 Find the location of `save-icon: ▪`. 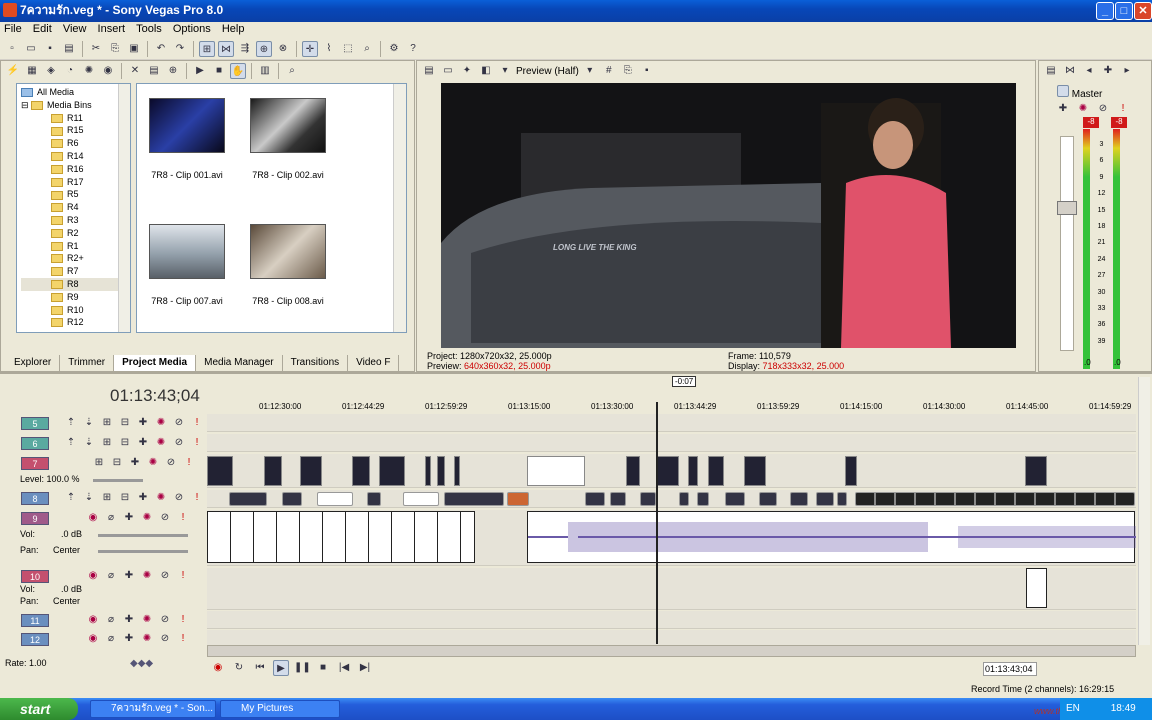

save-icon: ▪ is located at coordinates (50, 49).